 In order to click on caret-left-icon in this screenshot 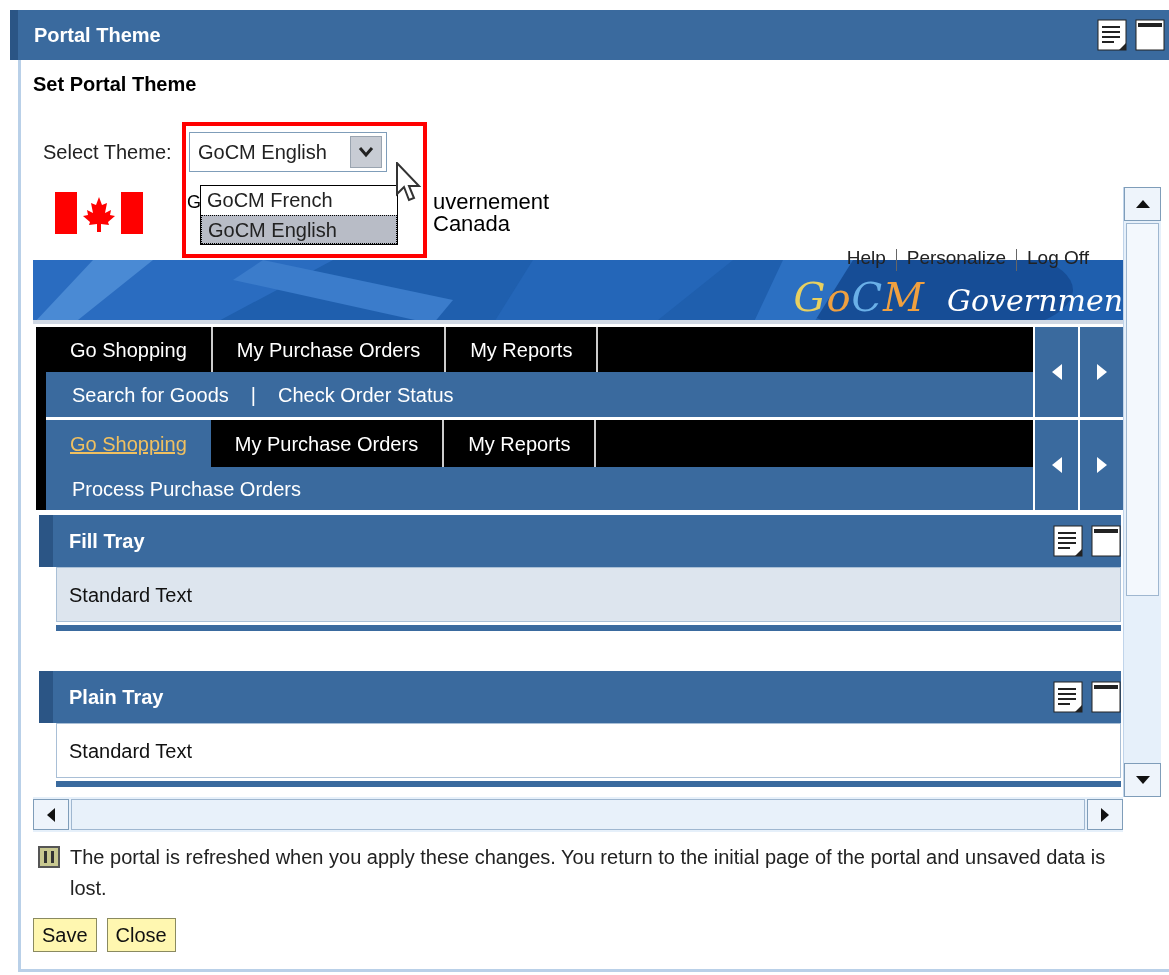, I will do `click(51, 814)`.